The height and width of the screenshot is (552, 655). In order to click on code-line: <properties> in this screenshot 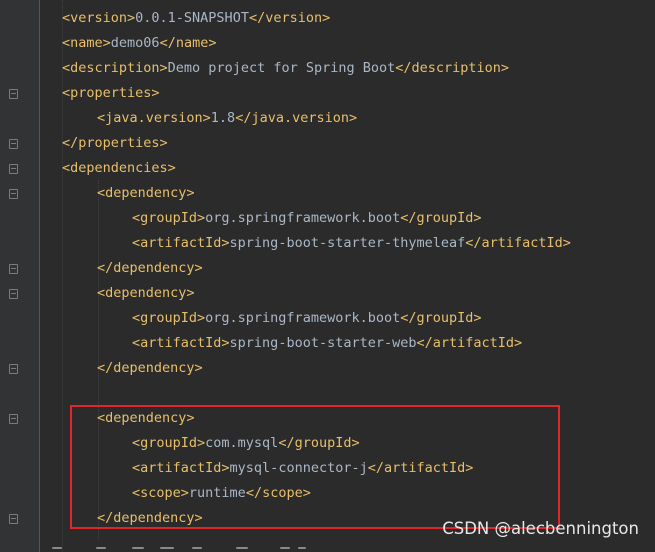, I will do `click(111, 93)`.